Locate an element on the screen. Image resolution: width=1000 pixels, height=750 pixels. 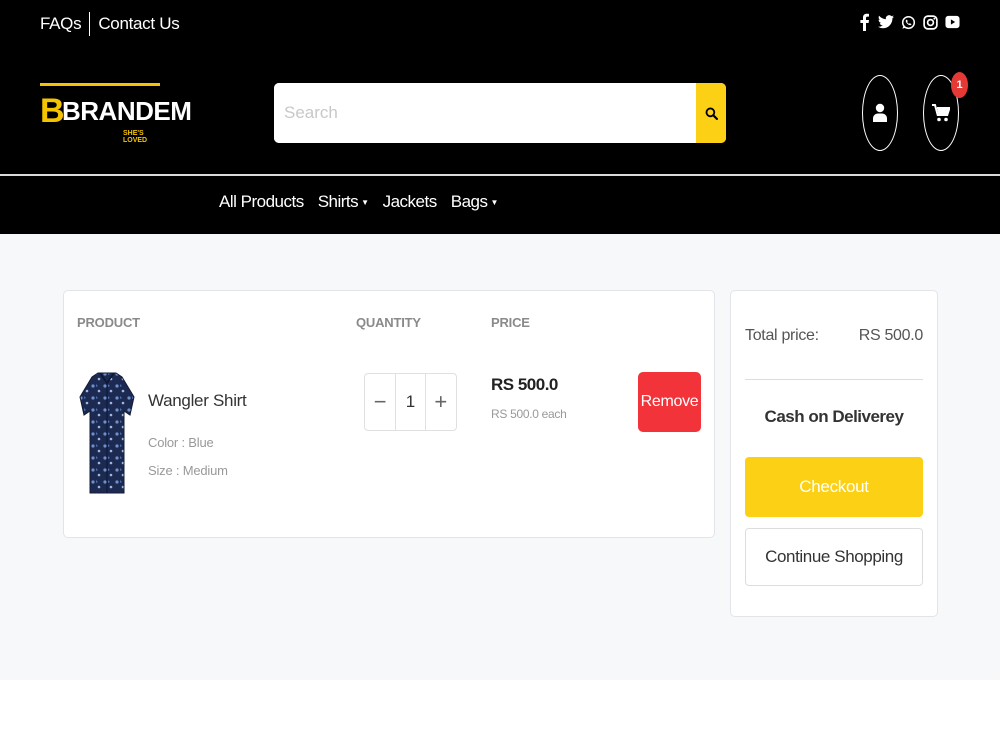
account-button is located at coordinates (880, 113).